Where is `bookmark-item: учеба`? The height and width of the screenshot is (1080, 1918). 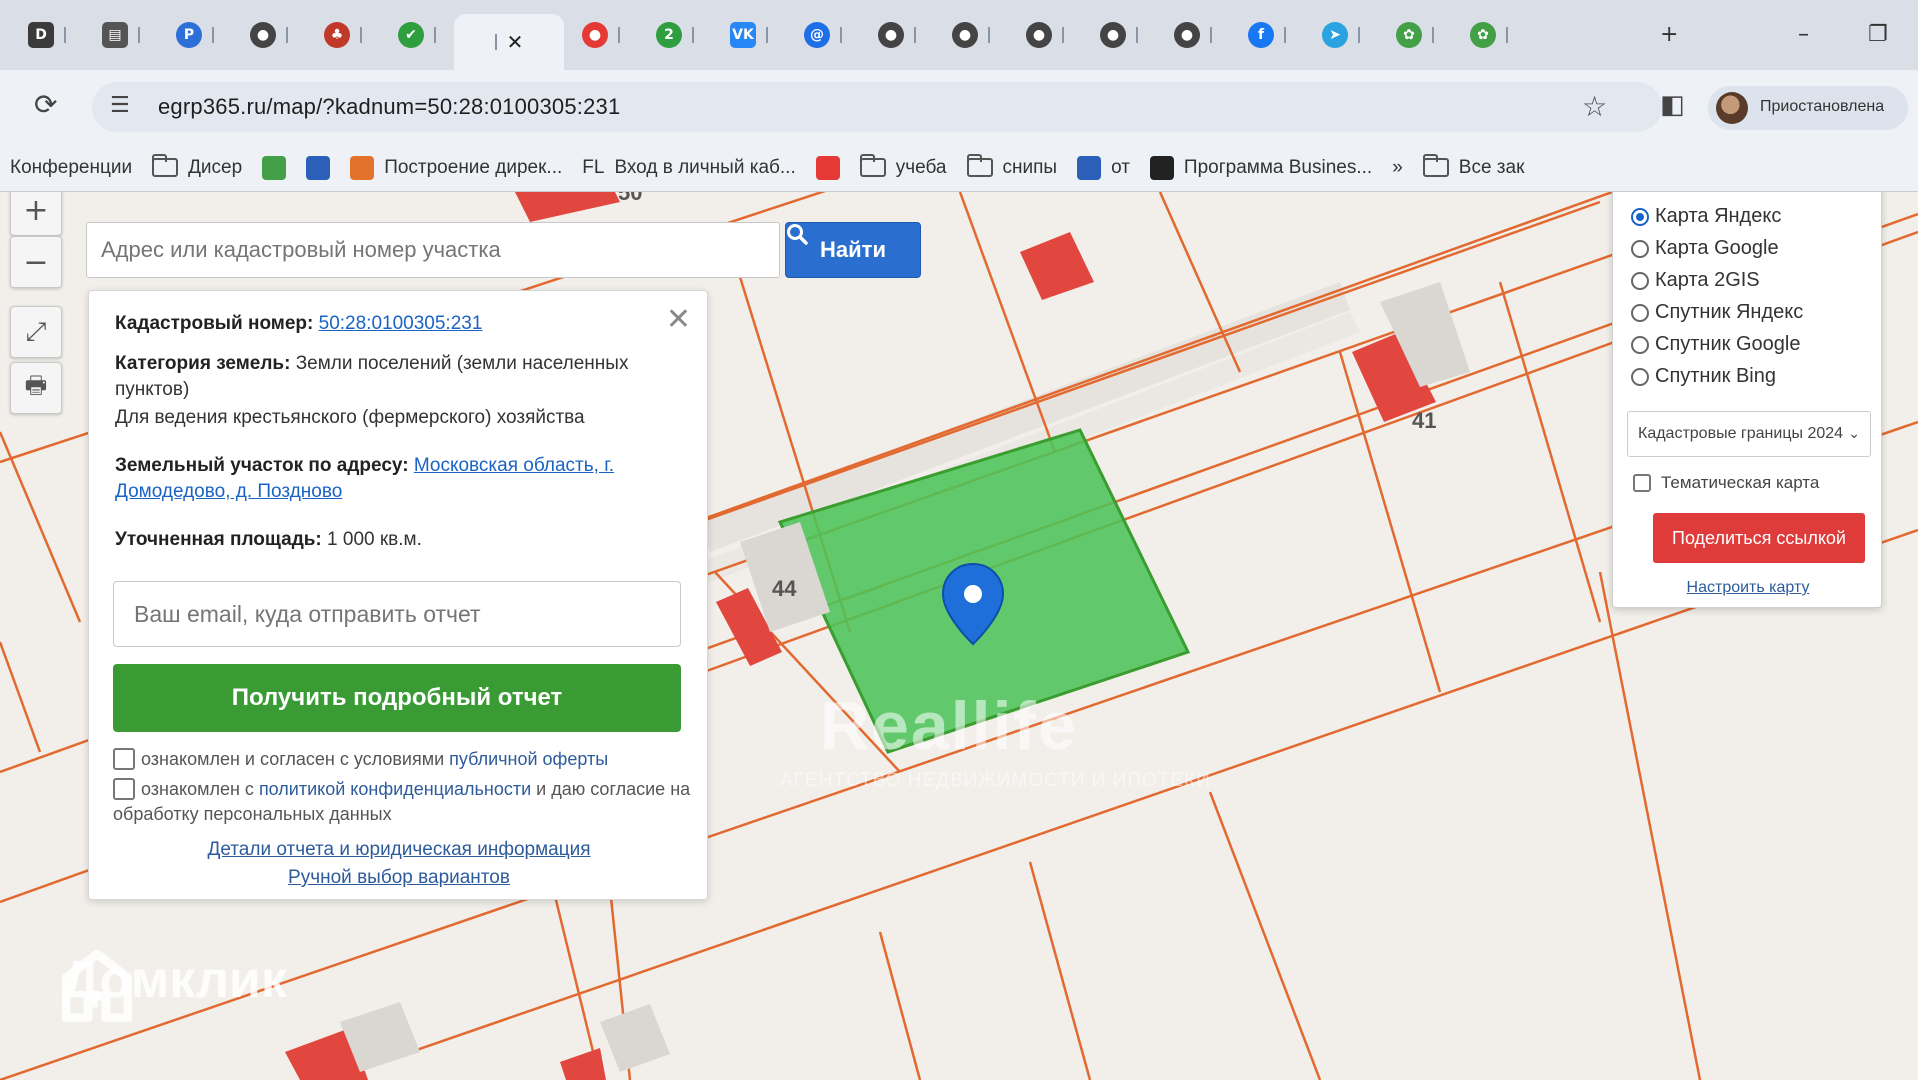
bookmark-item: учеба is located at coordinates (903, 166).